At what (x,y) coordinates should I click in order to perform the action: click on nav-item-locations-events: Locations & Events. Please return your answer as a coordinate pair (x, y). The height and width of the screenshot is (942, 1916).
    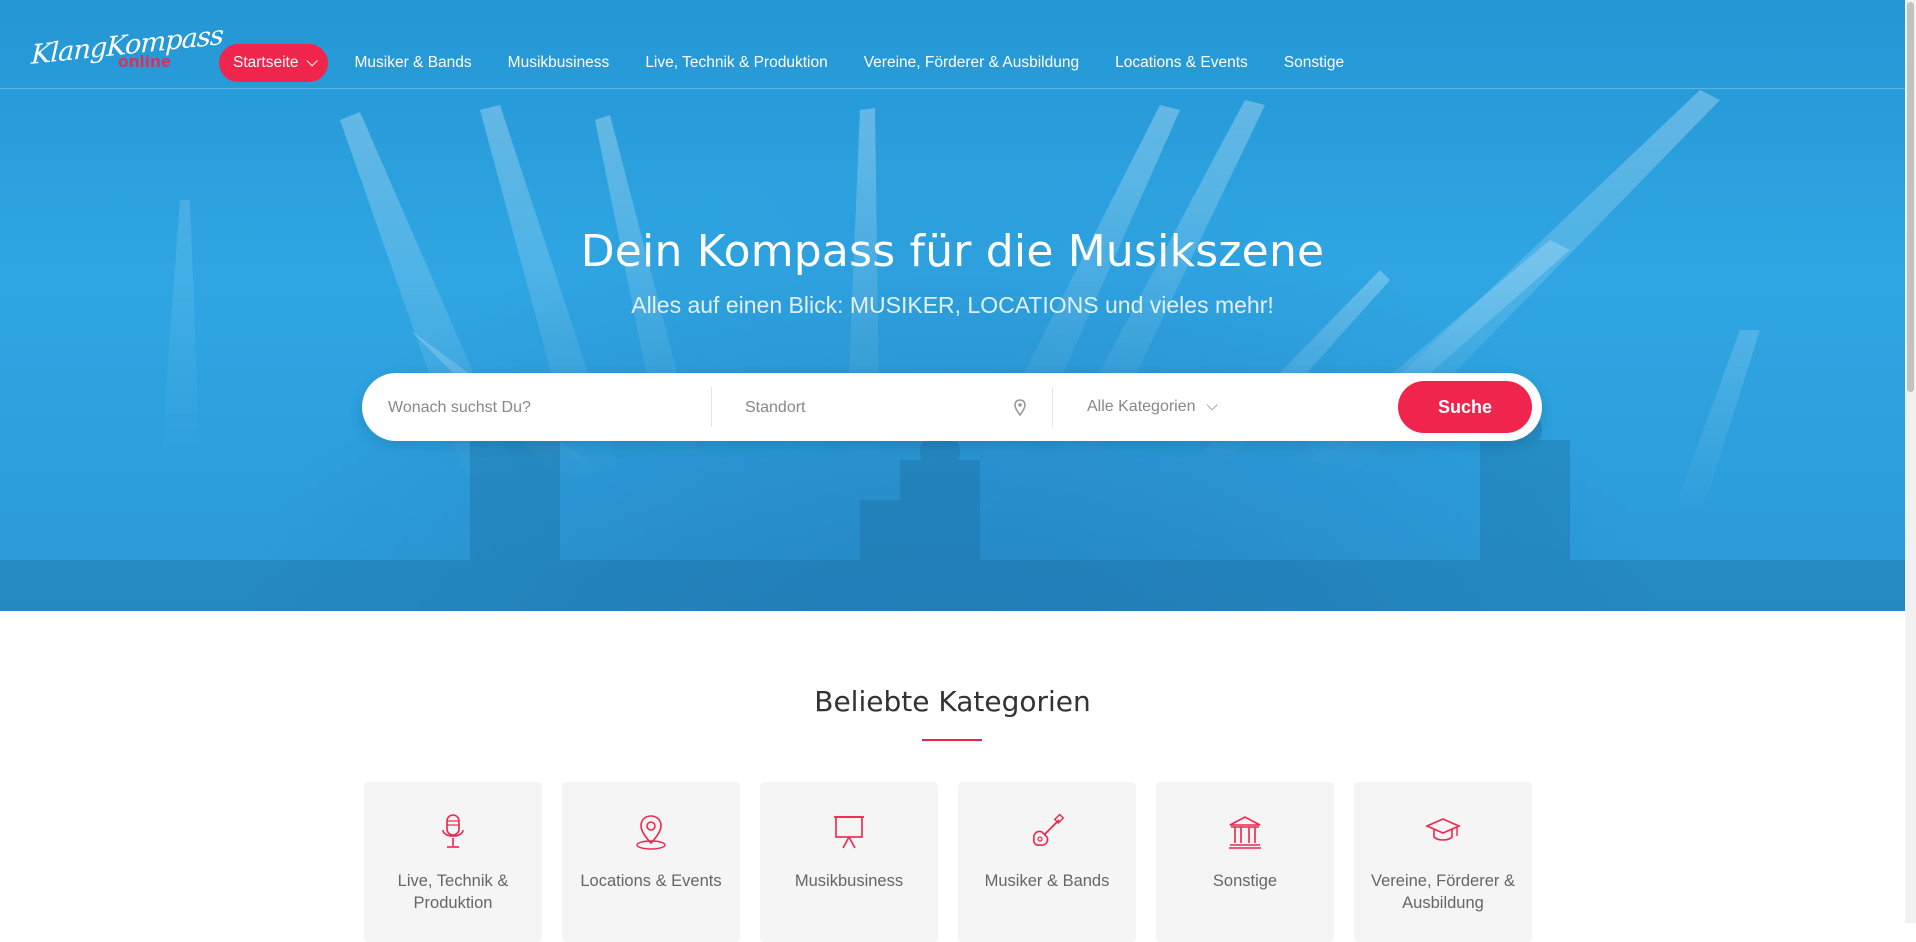
    Looking at the image, I should click on (1181, 63).